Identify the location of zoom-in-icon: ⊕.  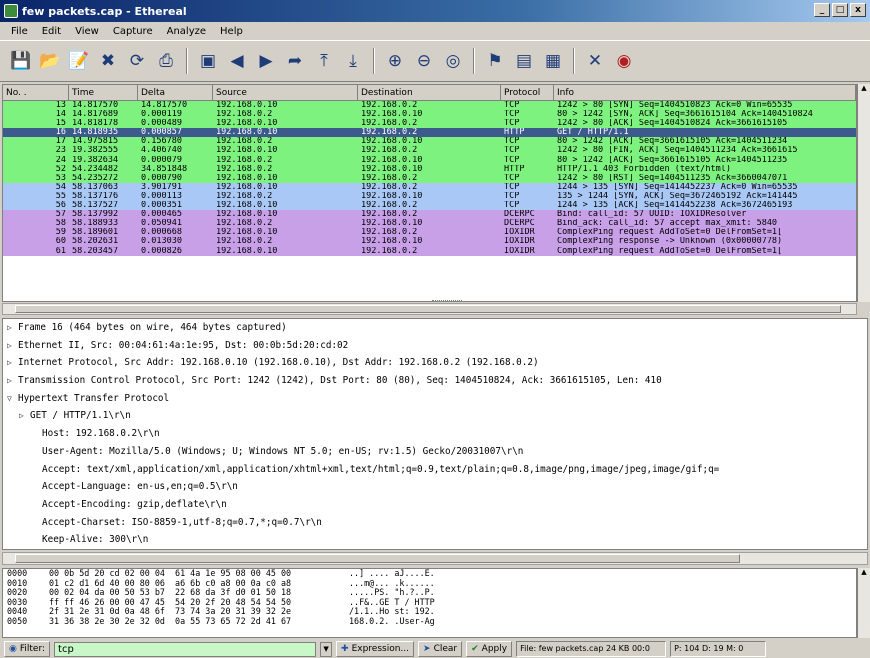
(395, 61).